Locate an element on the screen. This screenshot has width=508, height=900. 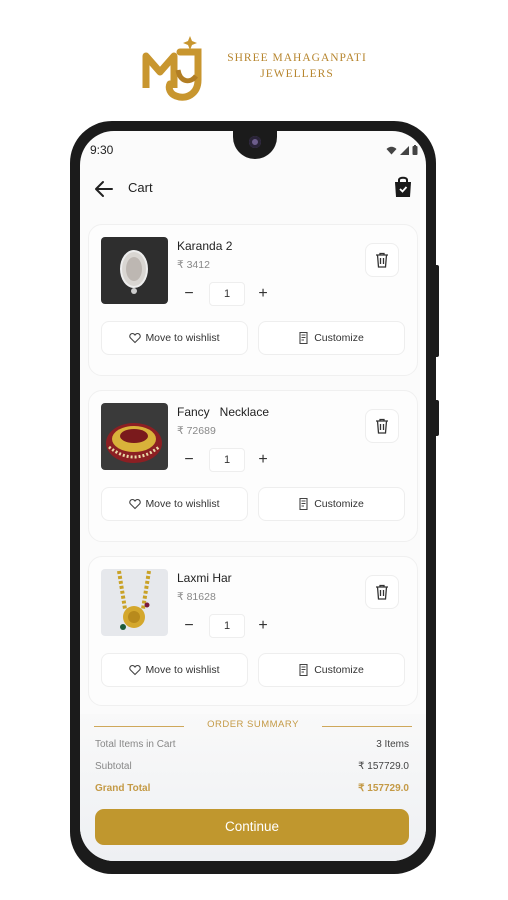
product-name: Karanda 2 is located at coordinates (204, 246).